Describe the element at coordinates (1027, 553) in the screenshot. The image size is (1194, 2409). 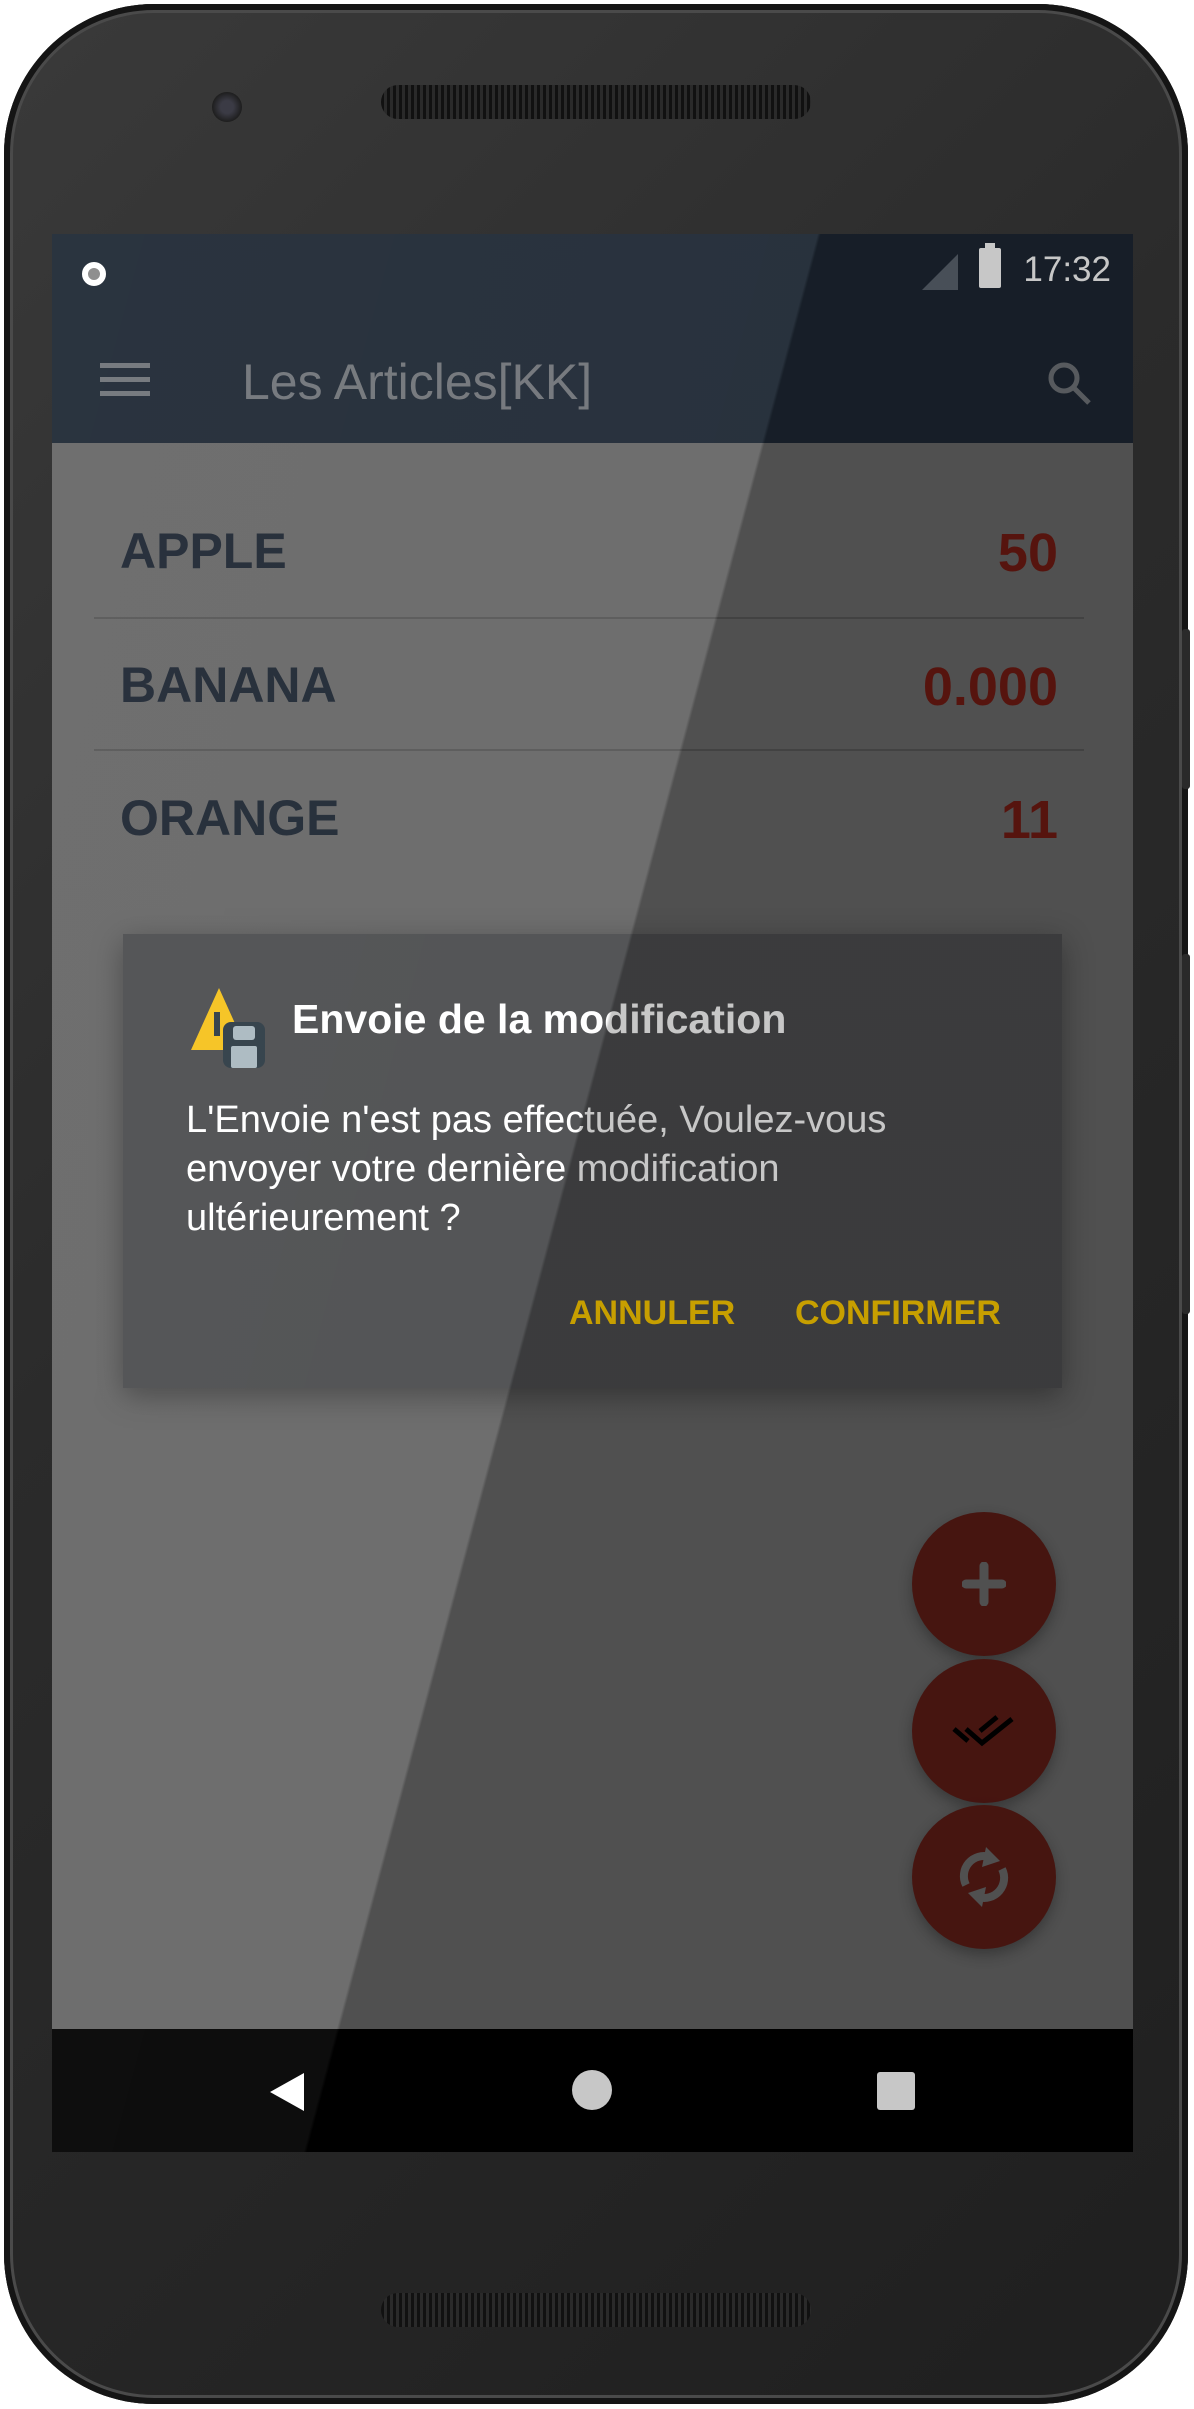
I see `article-value: 50` at that location.